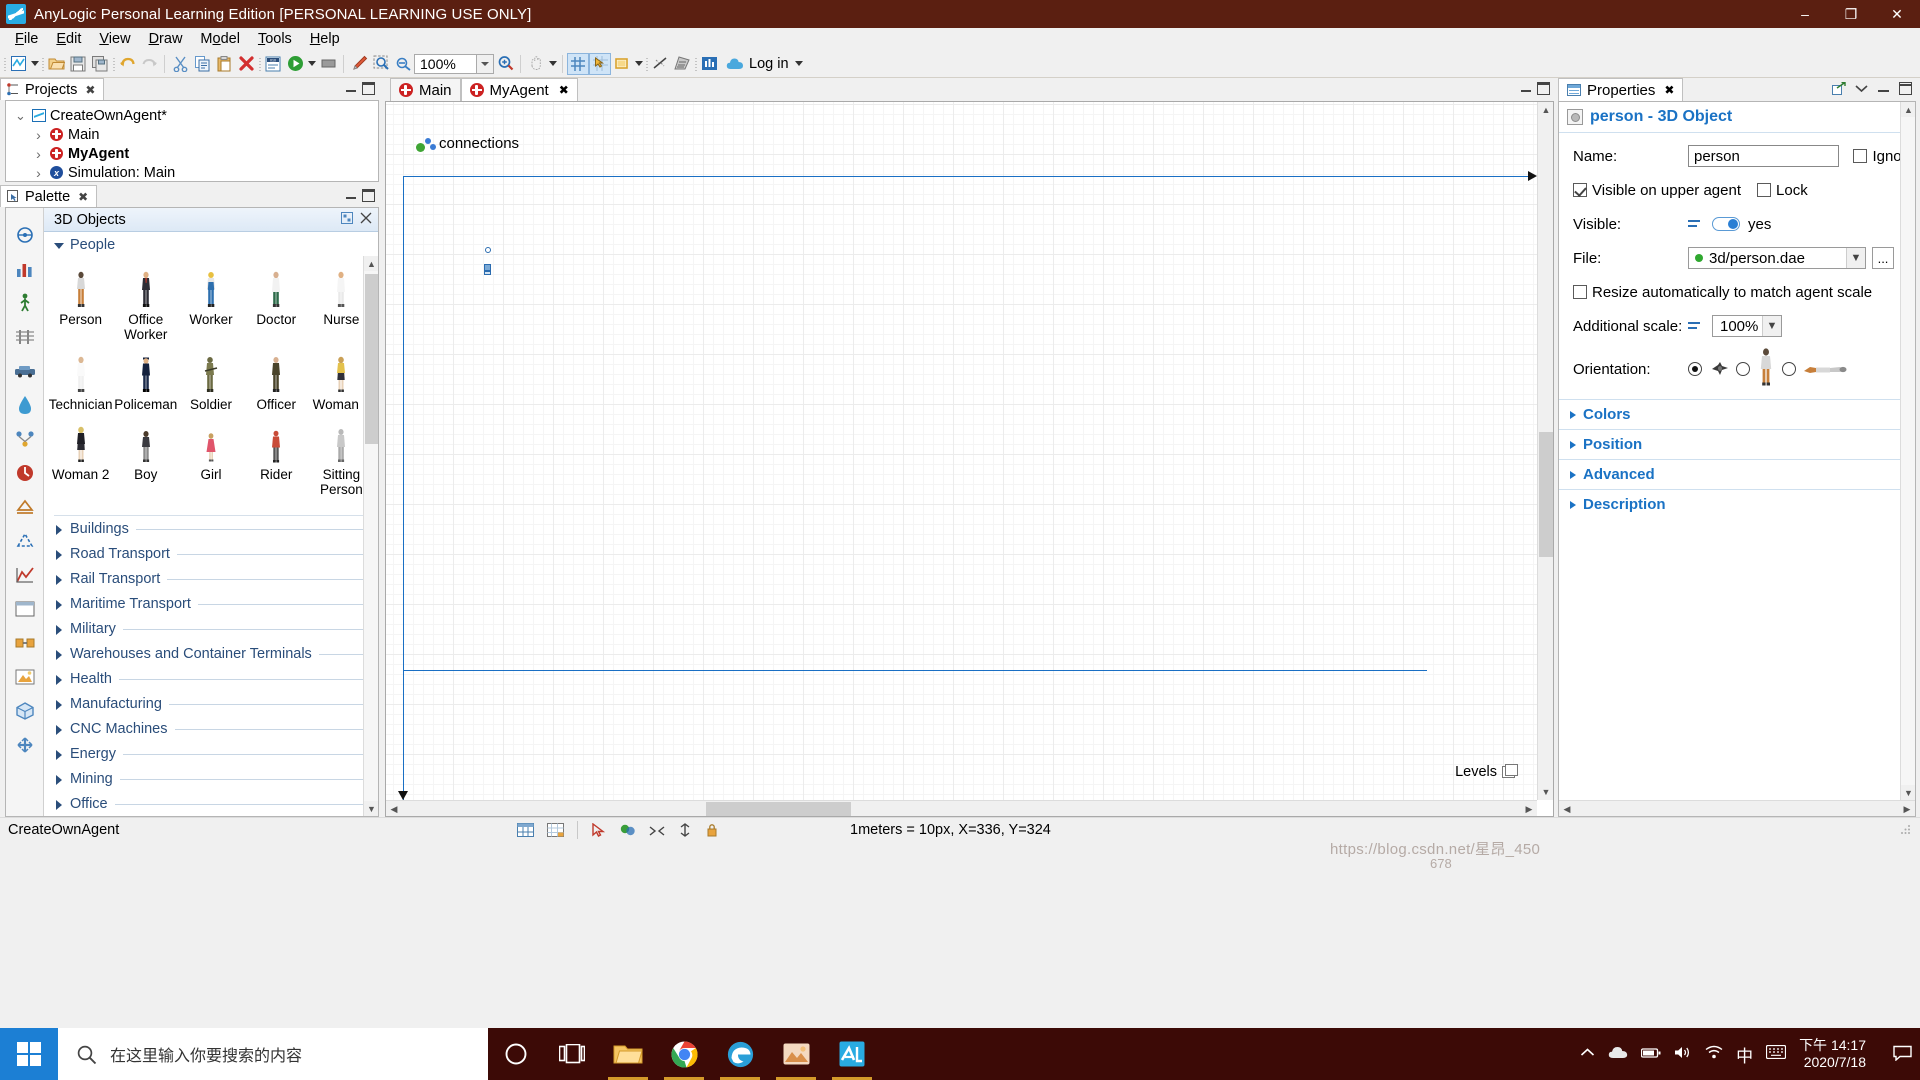 The height and width of the screenshot is (1080, 1920). Describe the element at coordinates (275, 39) in the screenshot. I see `menu-tools: Tools` at that location.